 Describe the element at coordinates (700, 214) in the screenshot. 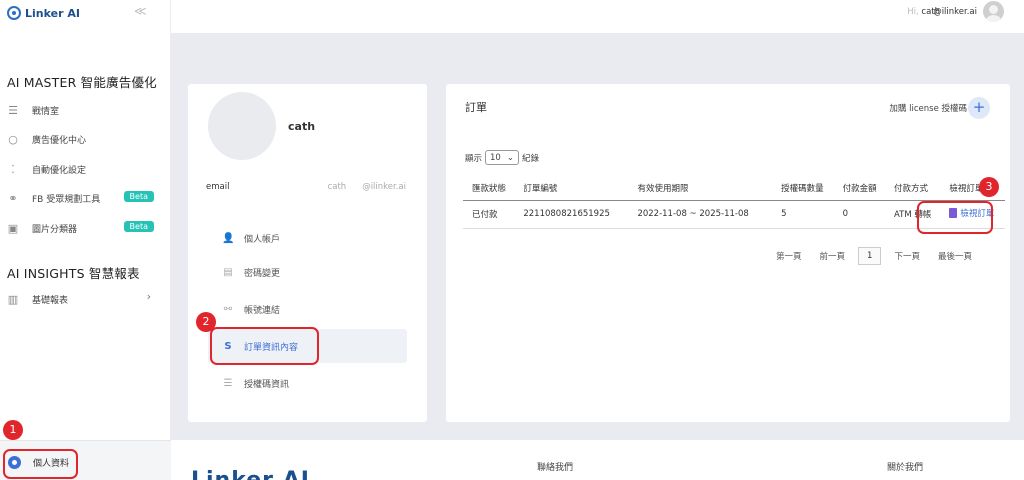

I see `cell-period: 2022-11-08 ~ 2025-11-08` at that location.